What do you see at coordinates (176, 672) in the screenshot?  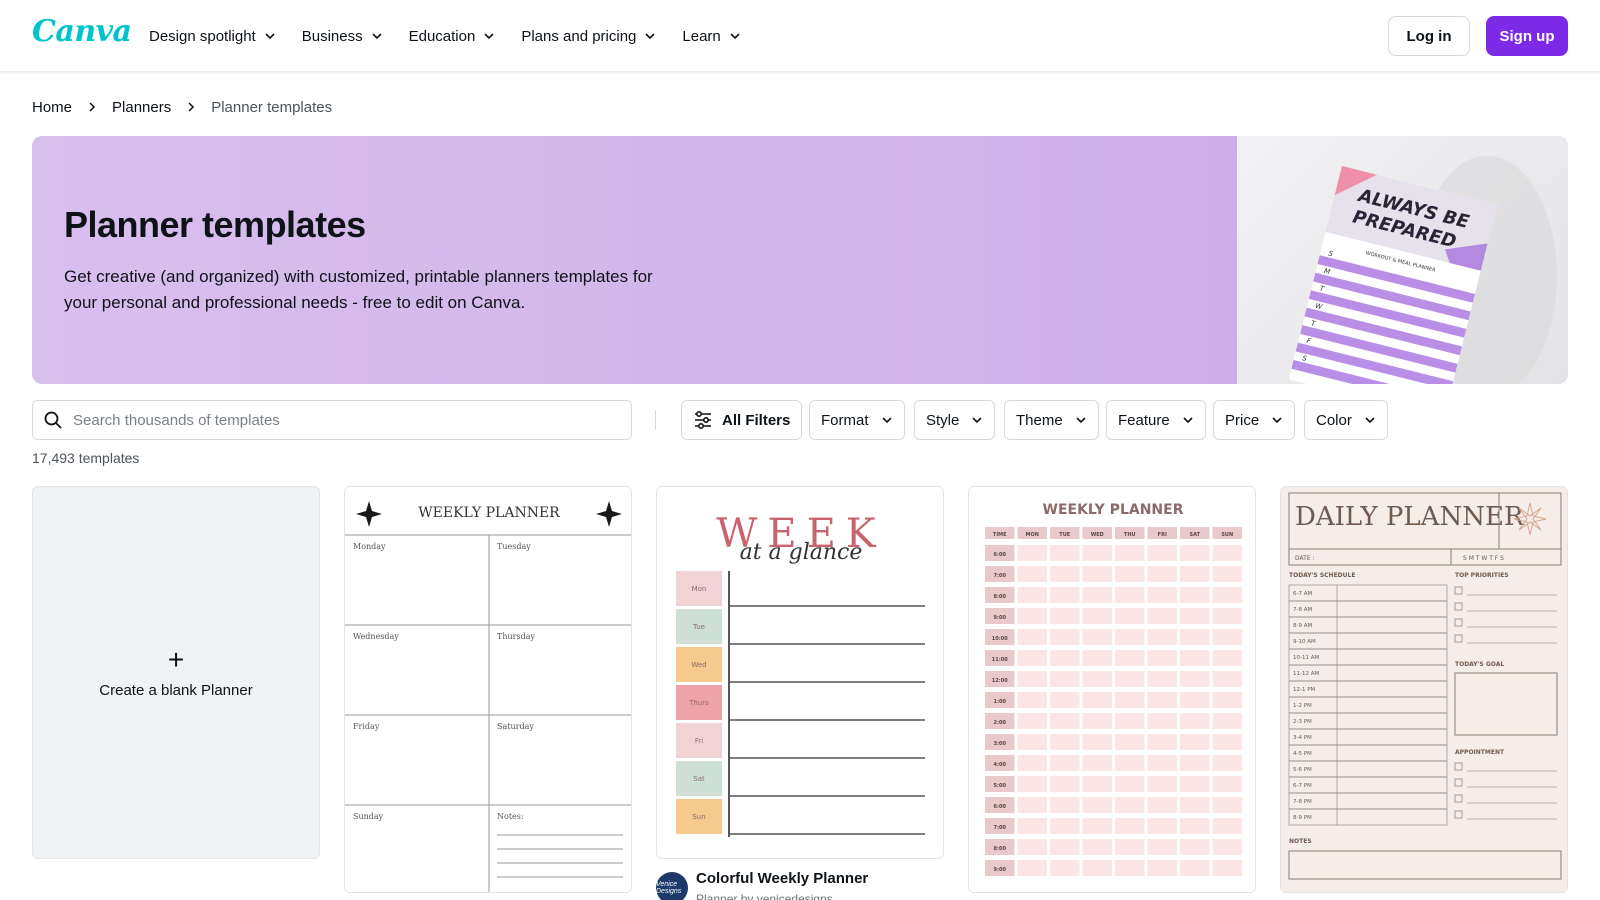 I see `create-blank-card: + Create a blank Planner` at bounding box center [176, 672].